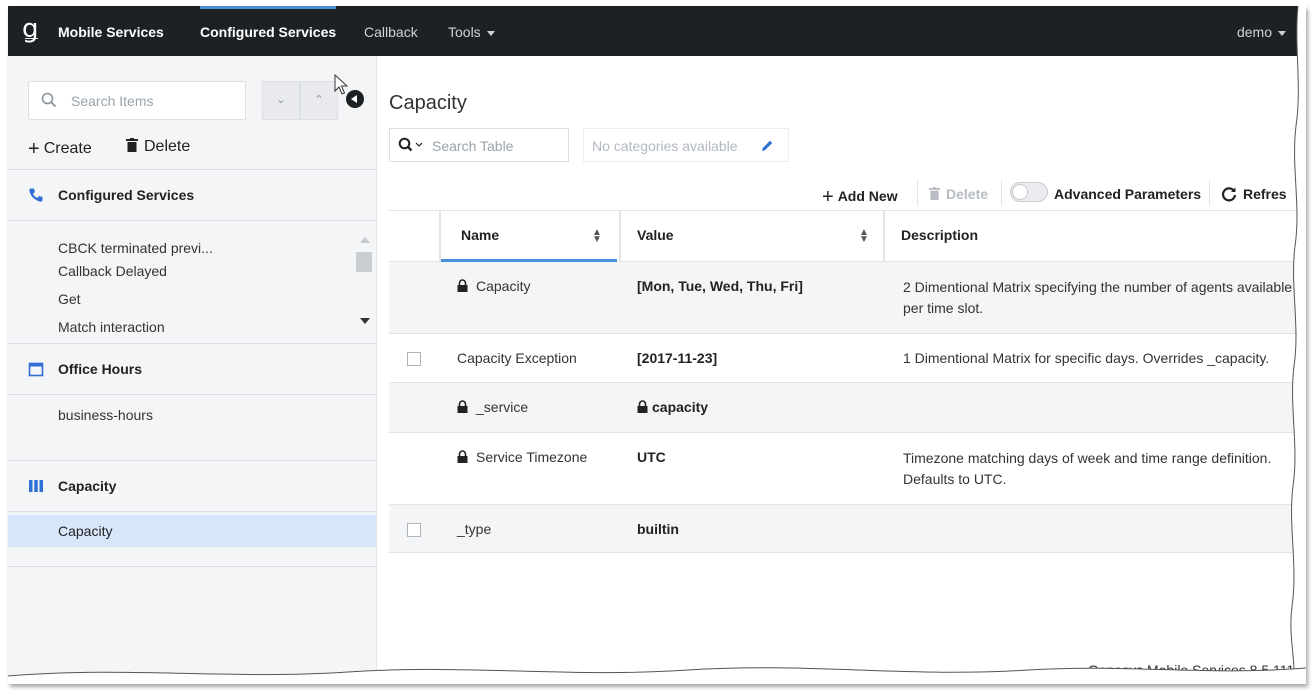 This screenshot has width=1316, height=694. I want to click on section-capacity: Capacity, so click(192, 486).